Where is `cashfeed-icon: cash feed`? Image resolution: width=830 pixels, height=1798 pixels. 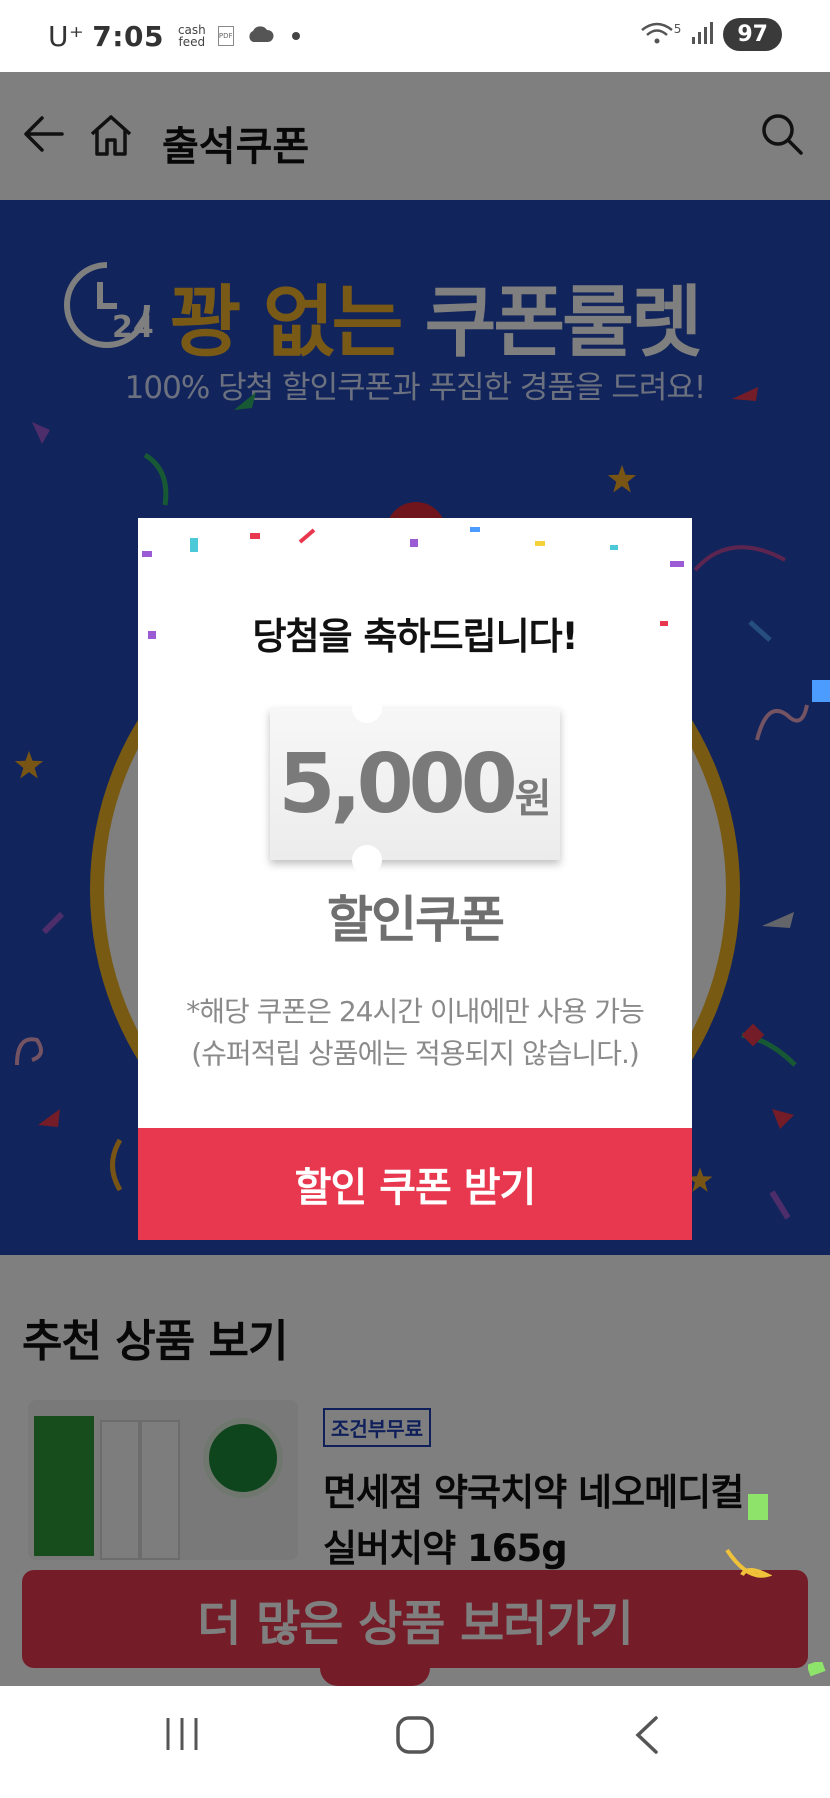
cashfeed-icon: cash feed is located at coordinates (192, 36).